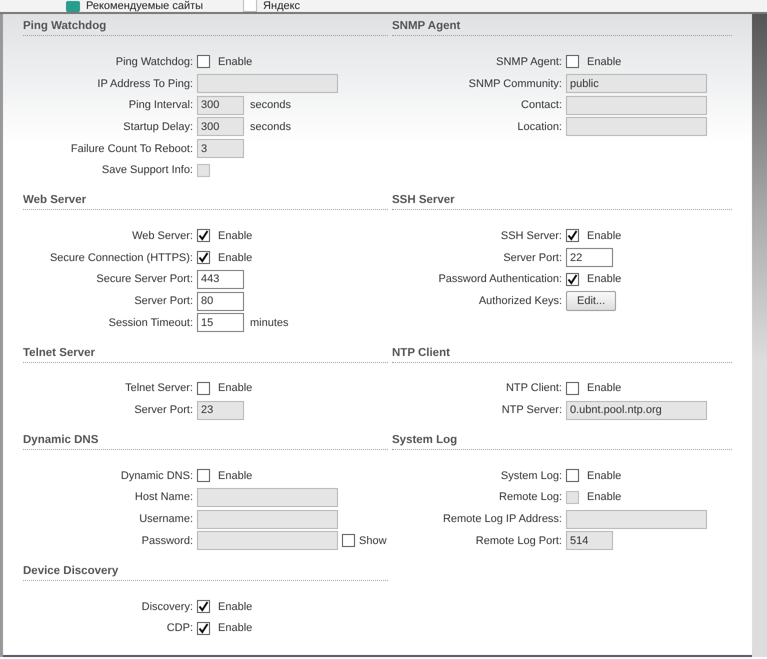  What do you see at coordinates (759, 335) in the screenshot?
I see `scrollbar` at bounding box center [759, 335].